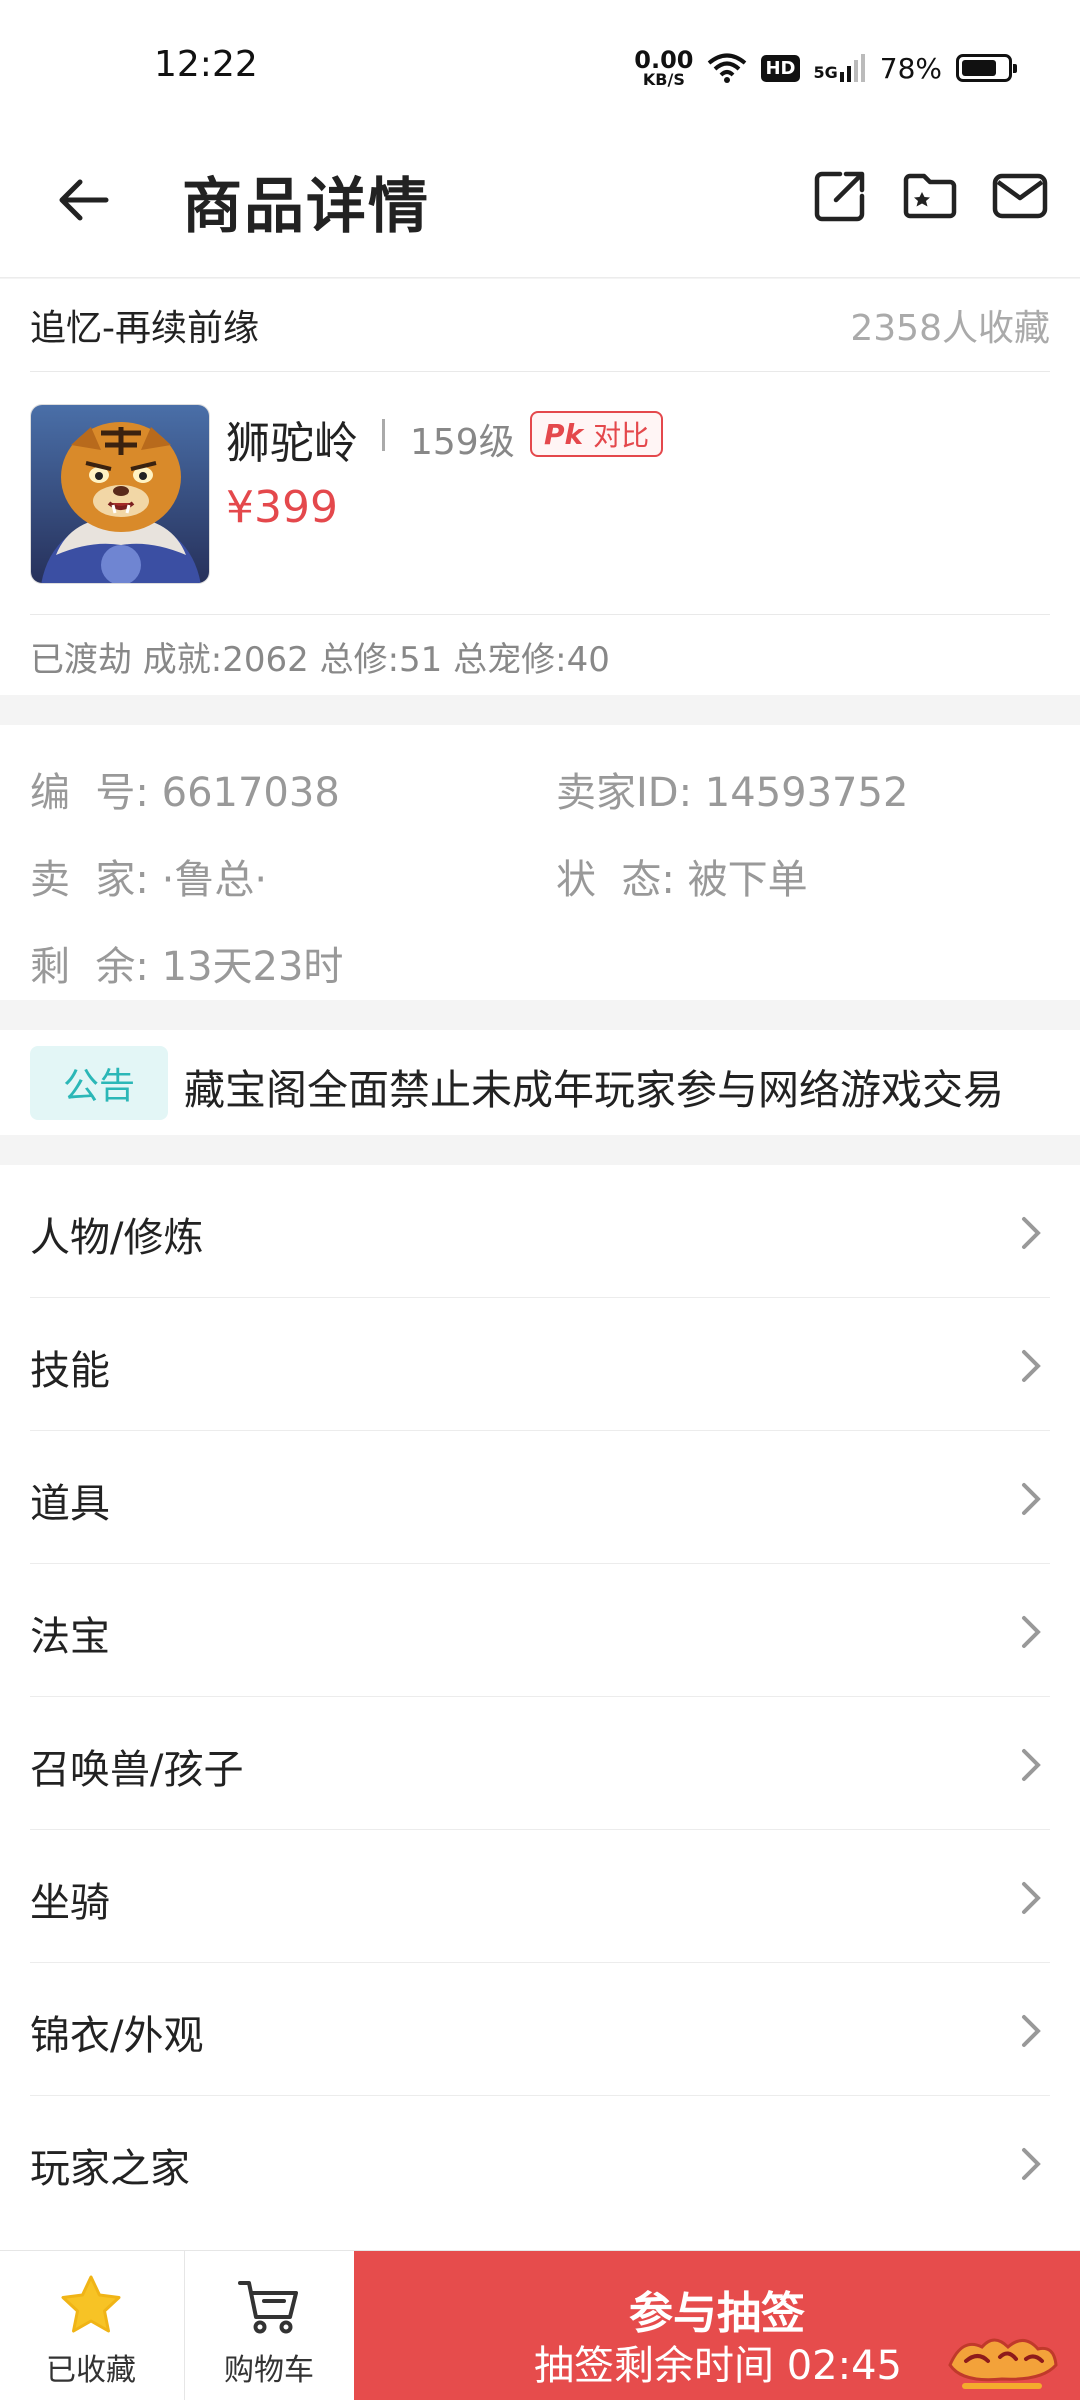 The image size is (1080, 2400). I want to click on menu-item-label: 人物/修炼, so click(117, 1238).